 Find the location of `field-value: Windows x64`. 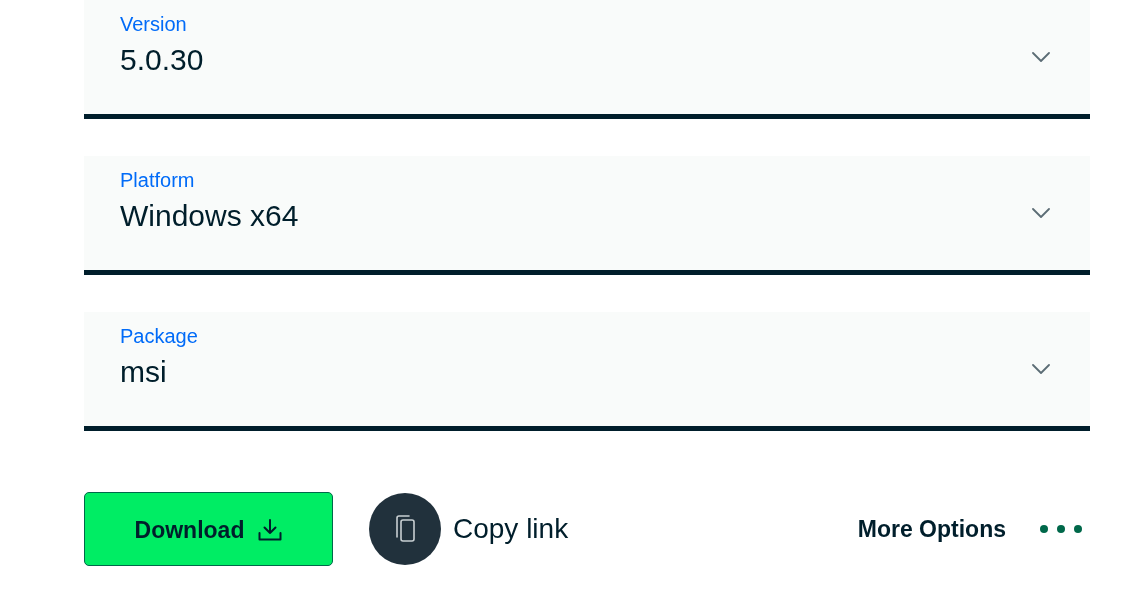

field-value: Windows x64 is located at coordinates (209, 216).